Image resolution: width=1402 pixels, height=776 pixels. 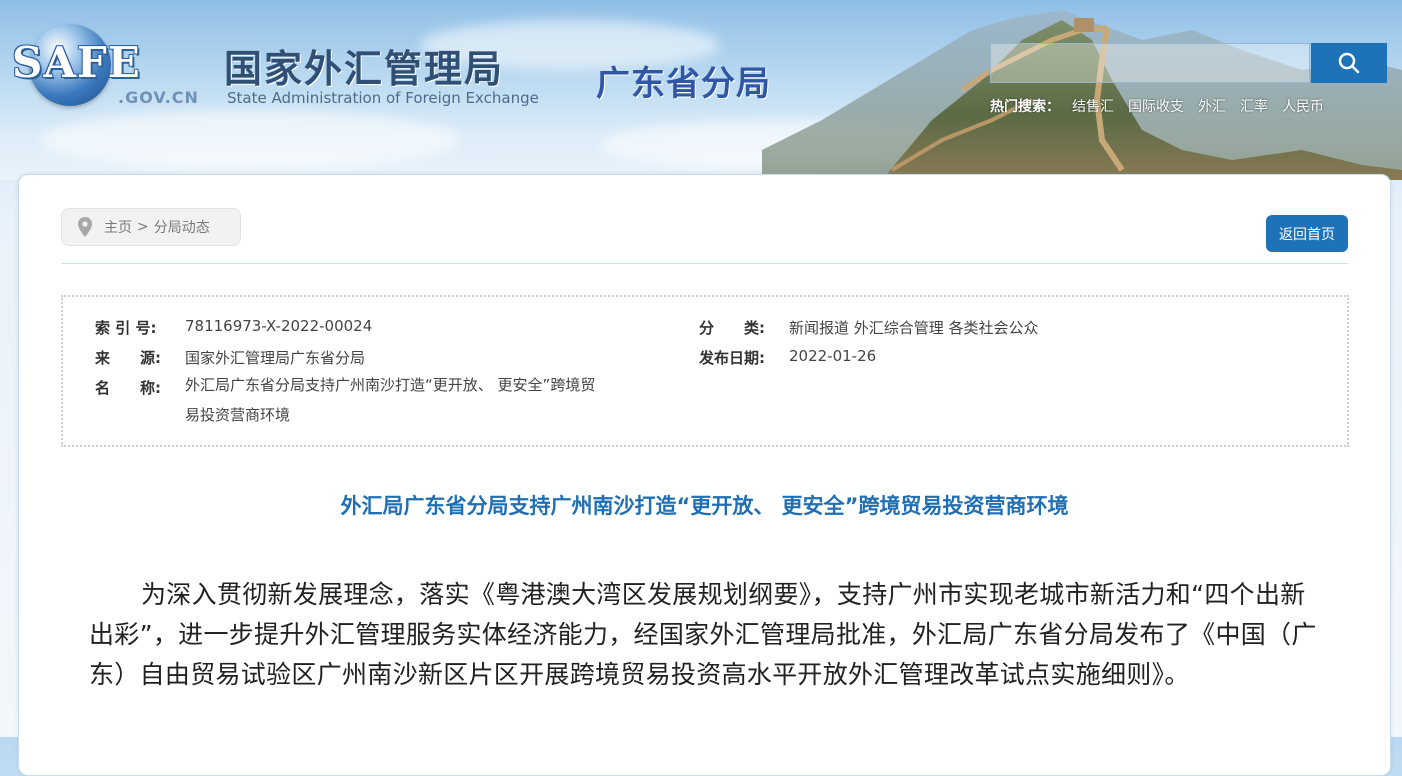 What do you see at coordinates (1025, 107) in the screenshot?
I see `hot-search-label: 热门搜索：` at bounding box center [1025, 107].